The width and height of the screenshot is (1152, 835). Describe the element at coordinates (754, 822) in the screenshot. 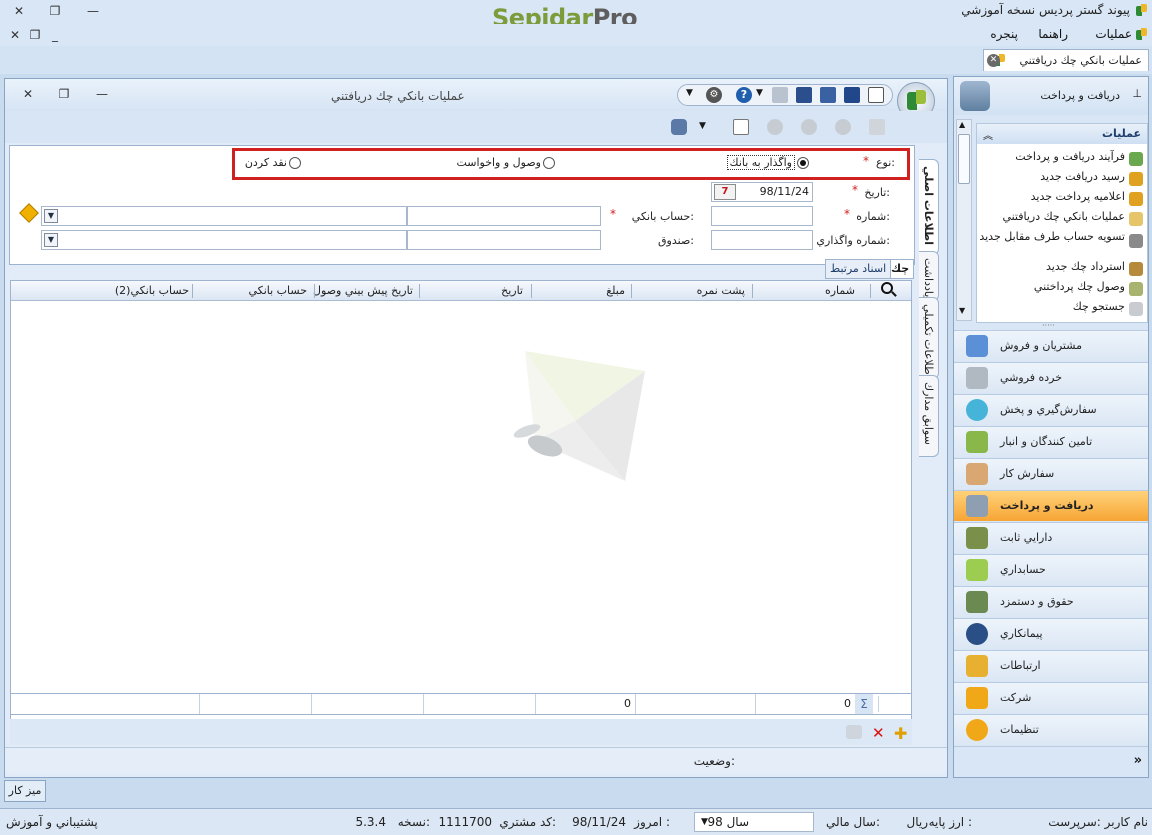

I see `fiscal-year-select: سال 98 ▼` at that location.